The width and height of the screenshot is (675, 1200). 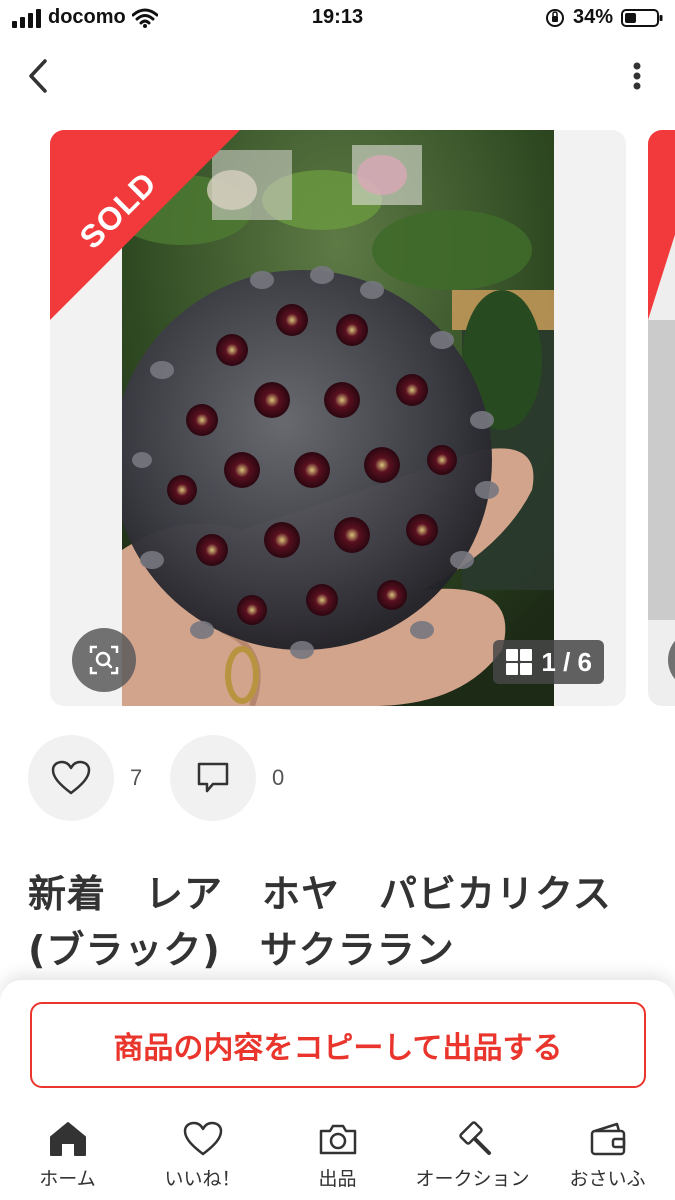 What do you see at coordinates (642, 17) in the screenshot?
I see `battery-icon` at bounding box center [642, 17].